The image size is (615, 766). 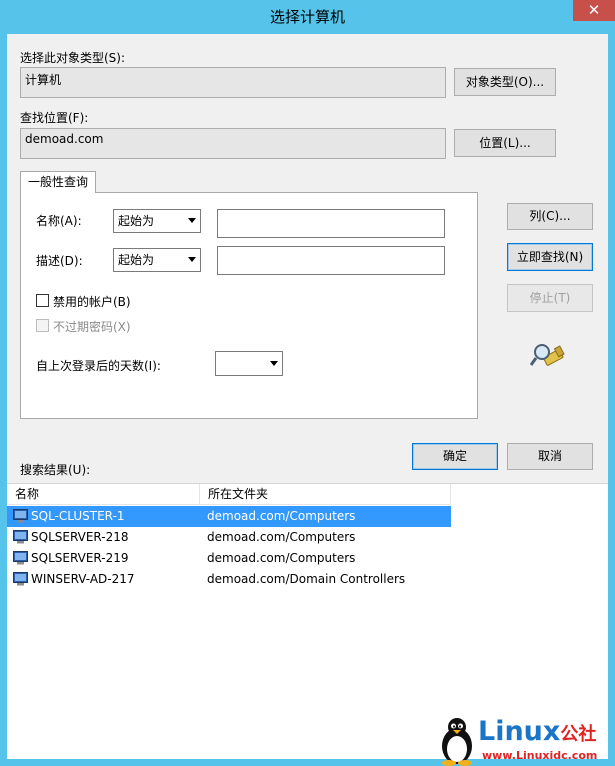 I want to click on close-icon: ✕, so click(x=594, y=10).